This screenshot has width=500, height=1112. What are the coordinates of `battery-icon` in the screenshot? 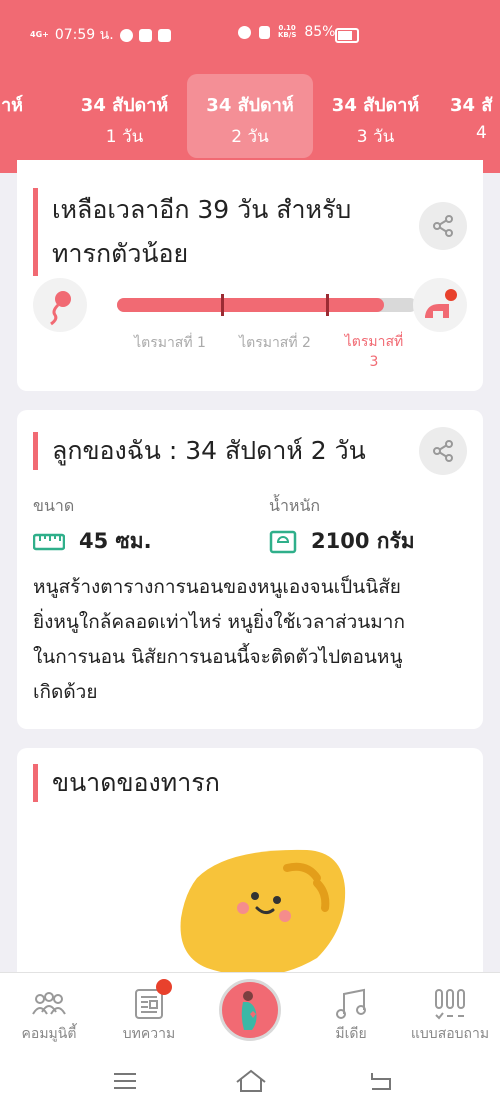 It's located at (347, 35).